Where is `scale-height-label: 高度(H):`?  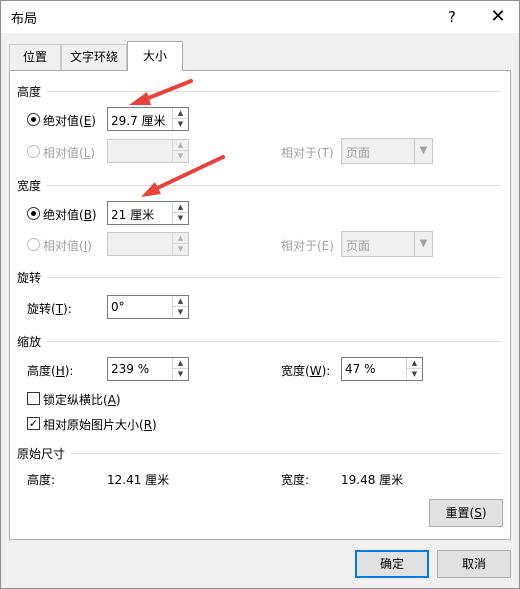 scale-height-label: 高度(H): is located at coordinates (50, 371).